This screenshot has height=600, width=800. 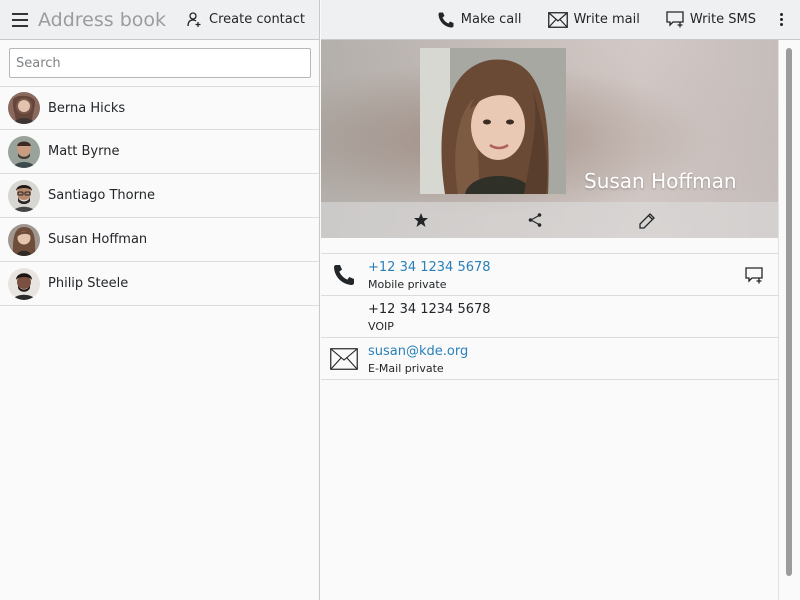 I want to click on phone-entry-row: +12 34 1234 5678 Mobile private, so click(x=550, y=275).